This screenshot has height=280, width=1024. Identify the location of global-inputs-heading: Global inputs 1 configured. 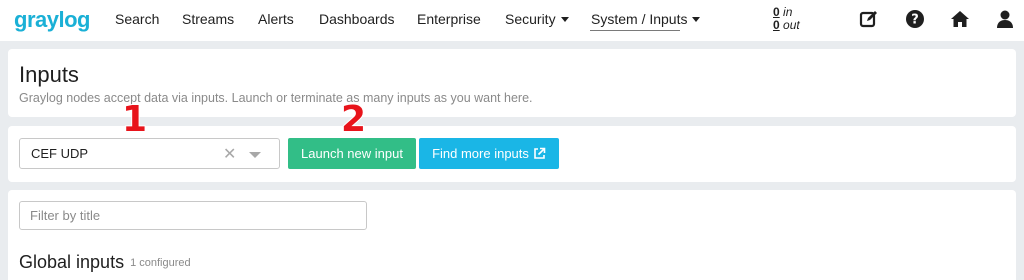
(105, 262).